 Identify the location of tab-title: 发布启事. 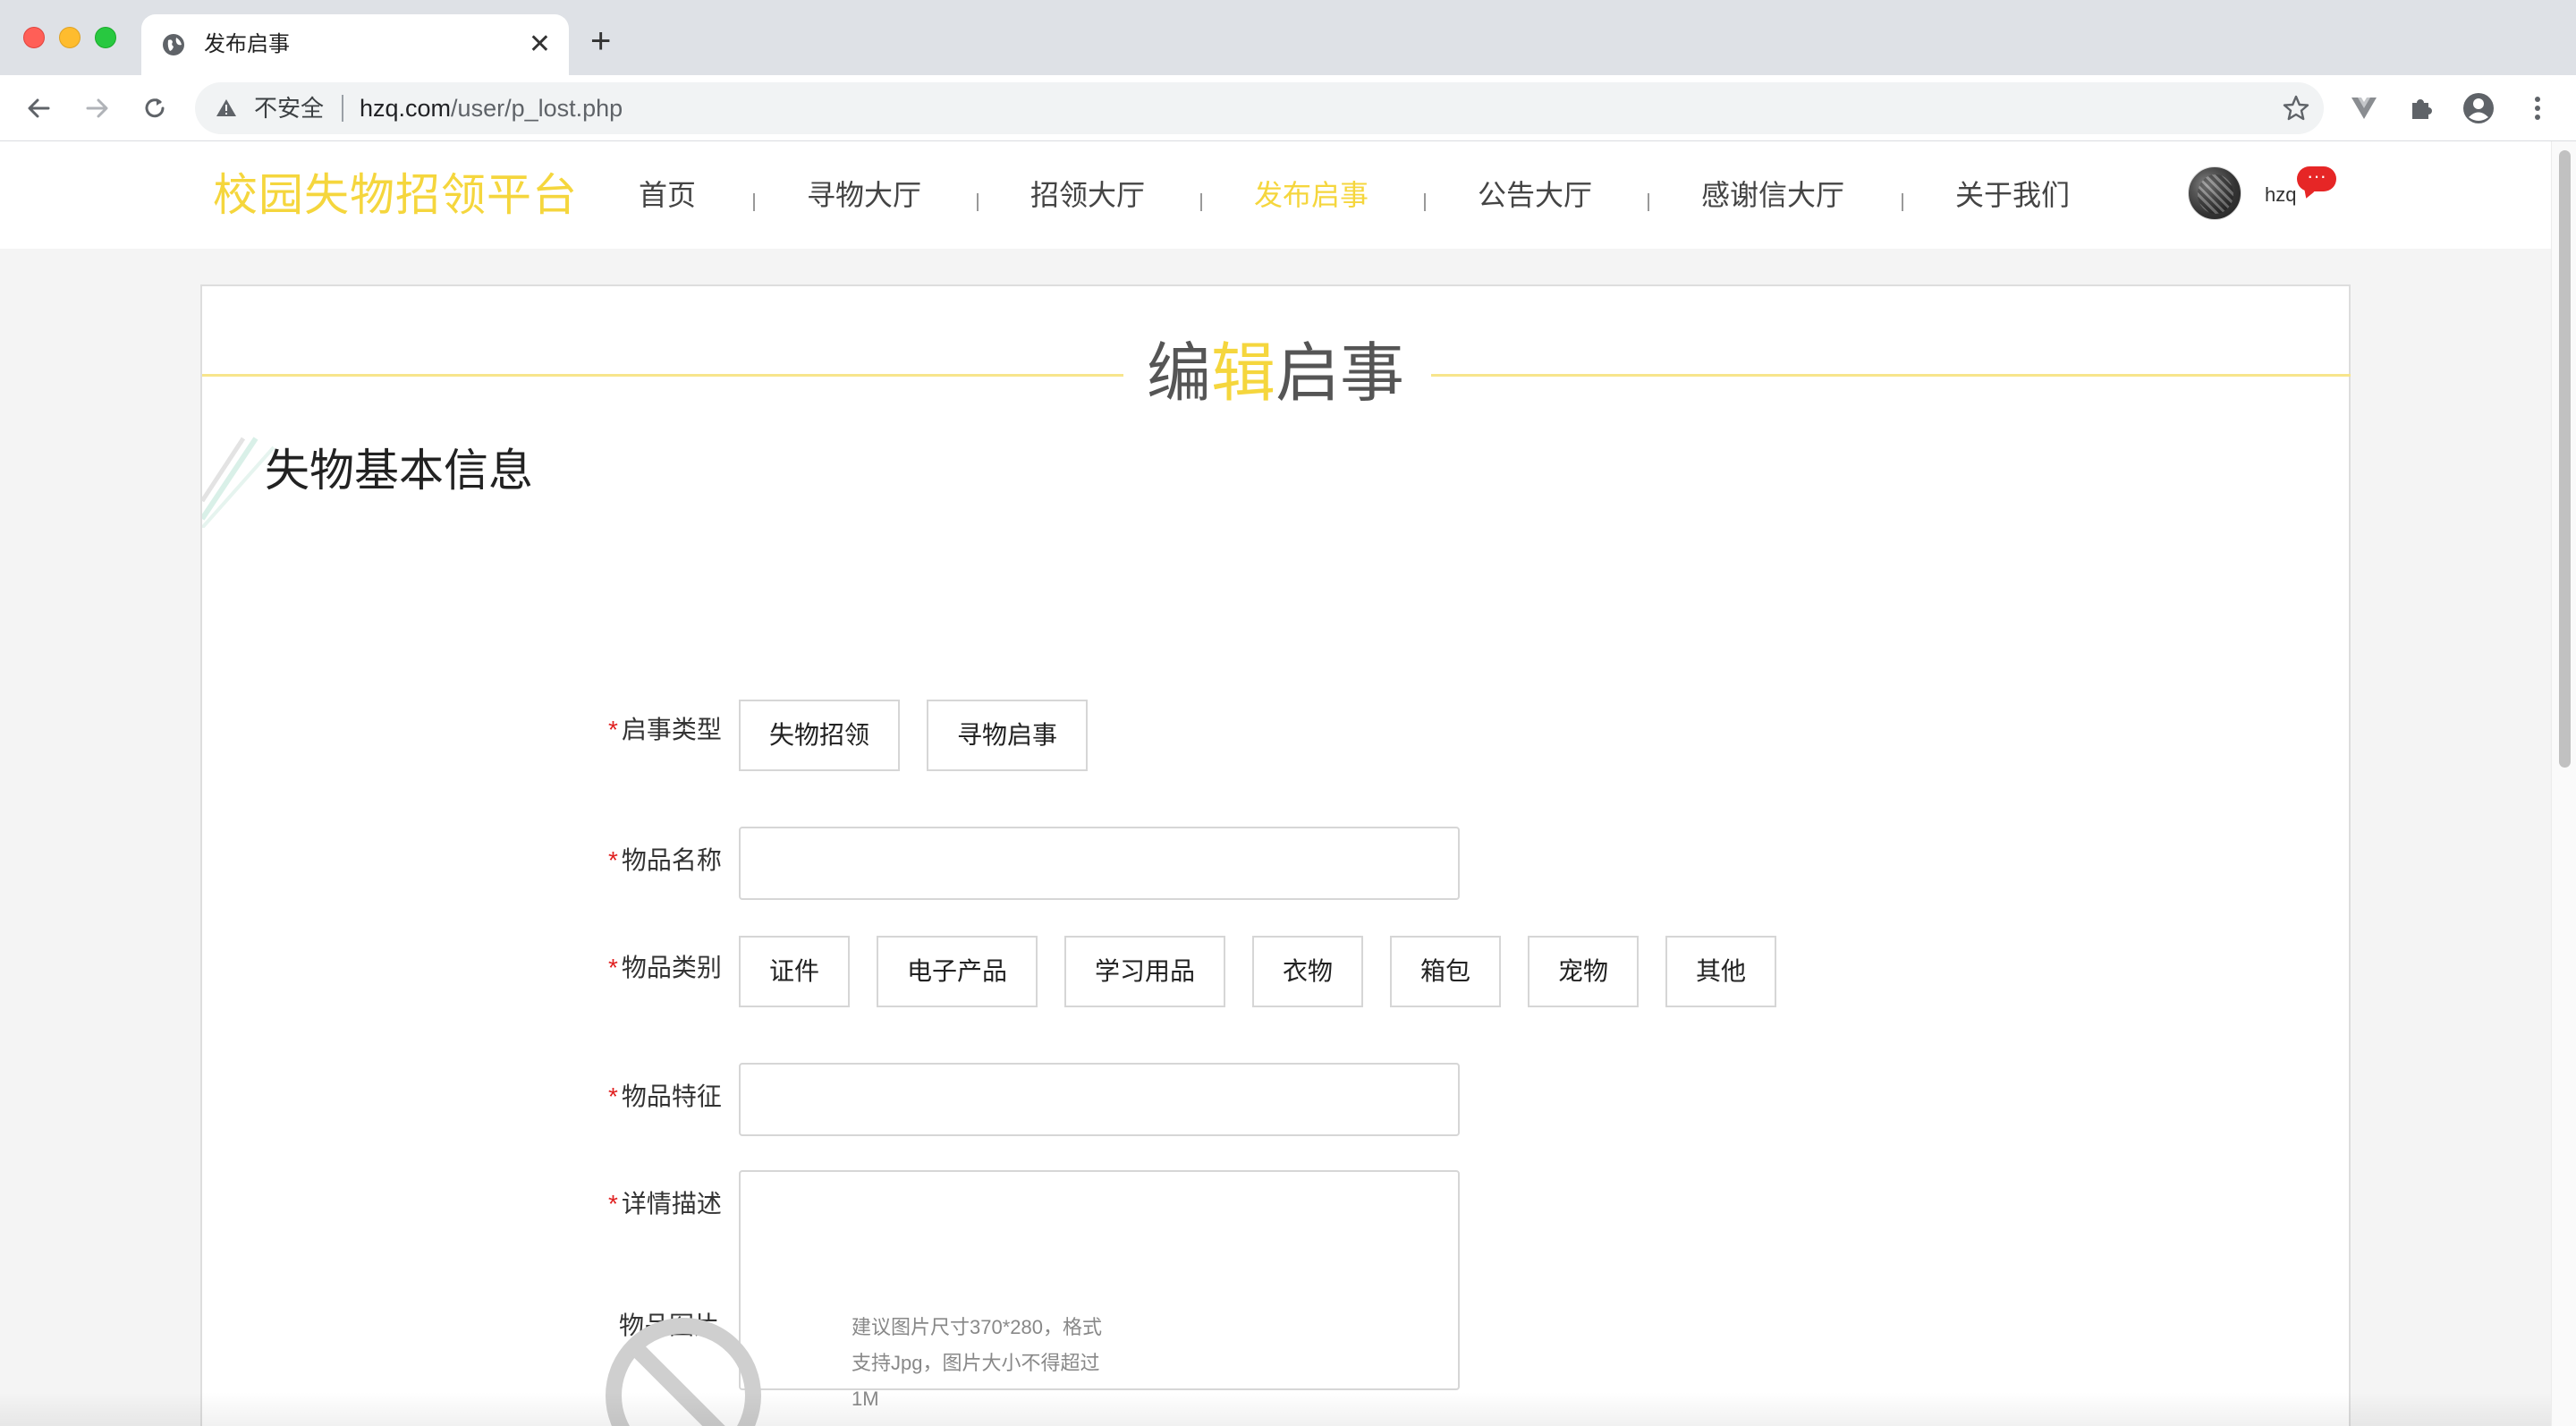
(247, 44).